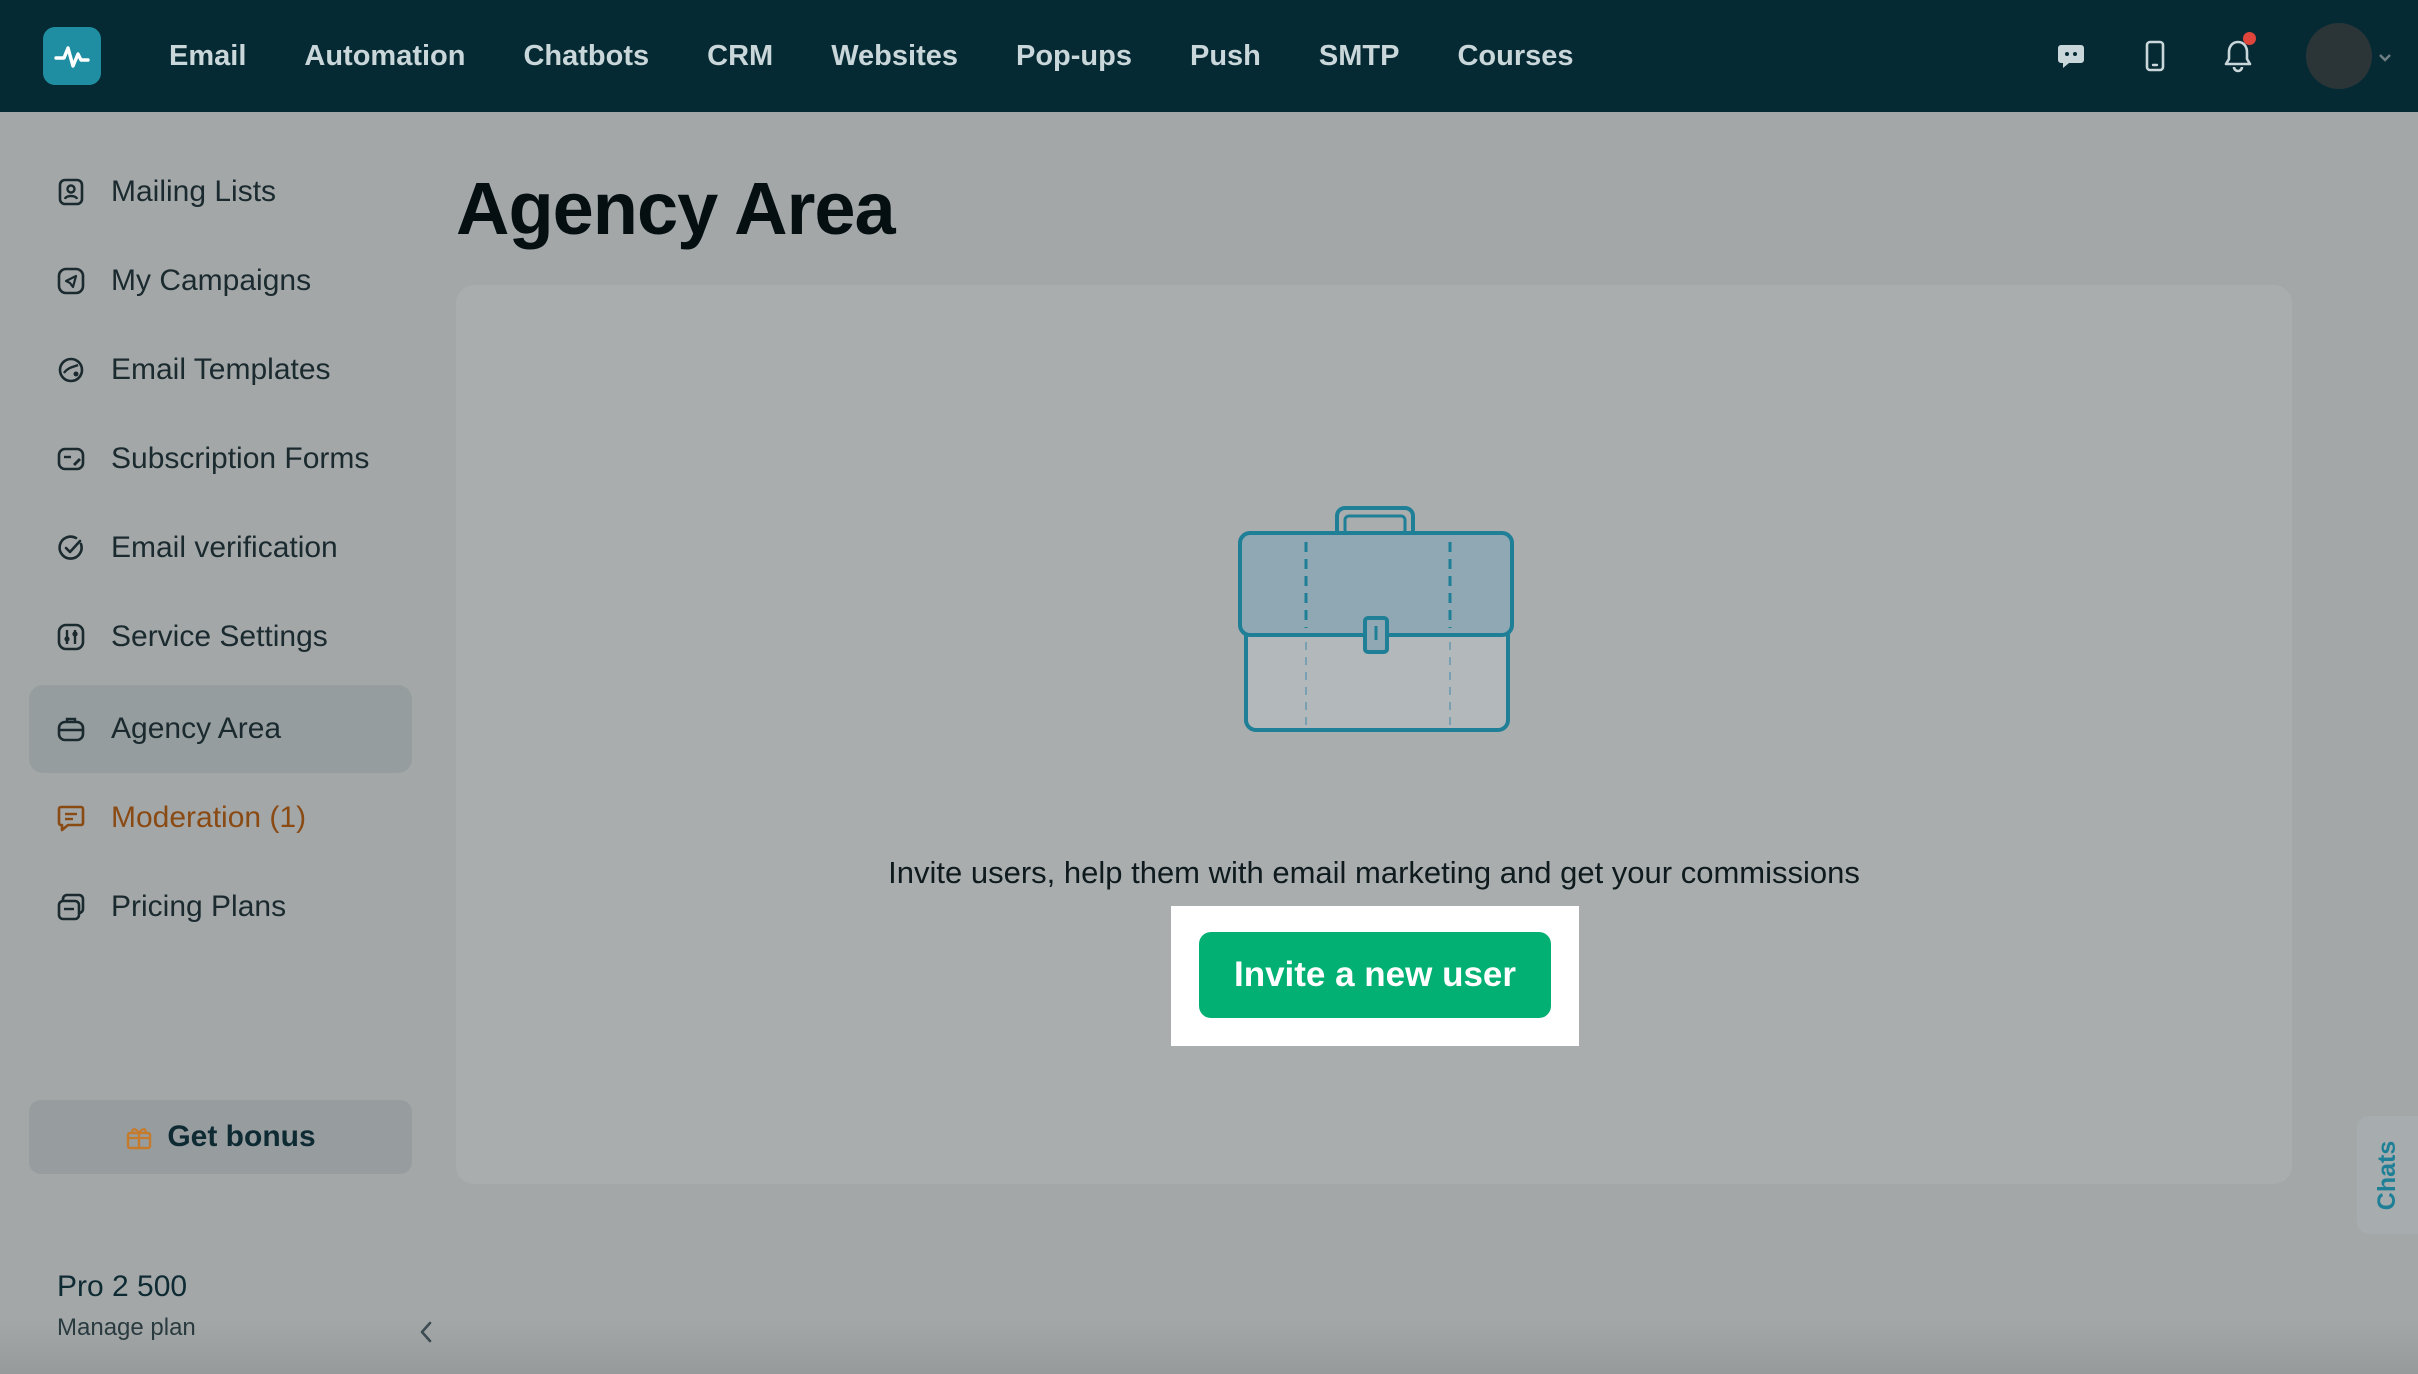 This screenshot has width=2418, height=1374. Describe the element at coordinates (209, 817) in the screenshot. I see `sidebar-item-label: Moderation (1)` at that location.